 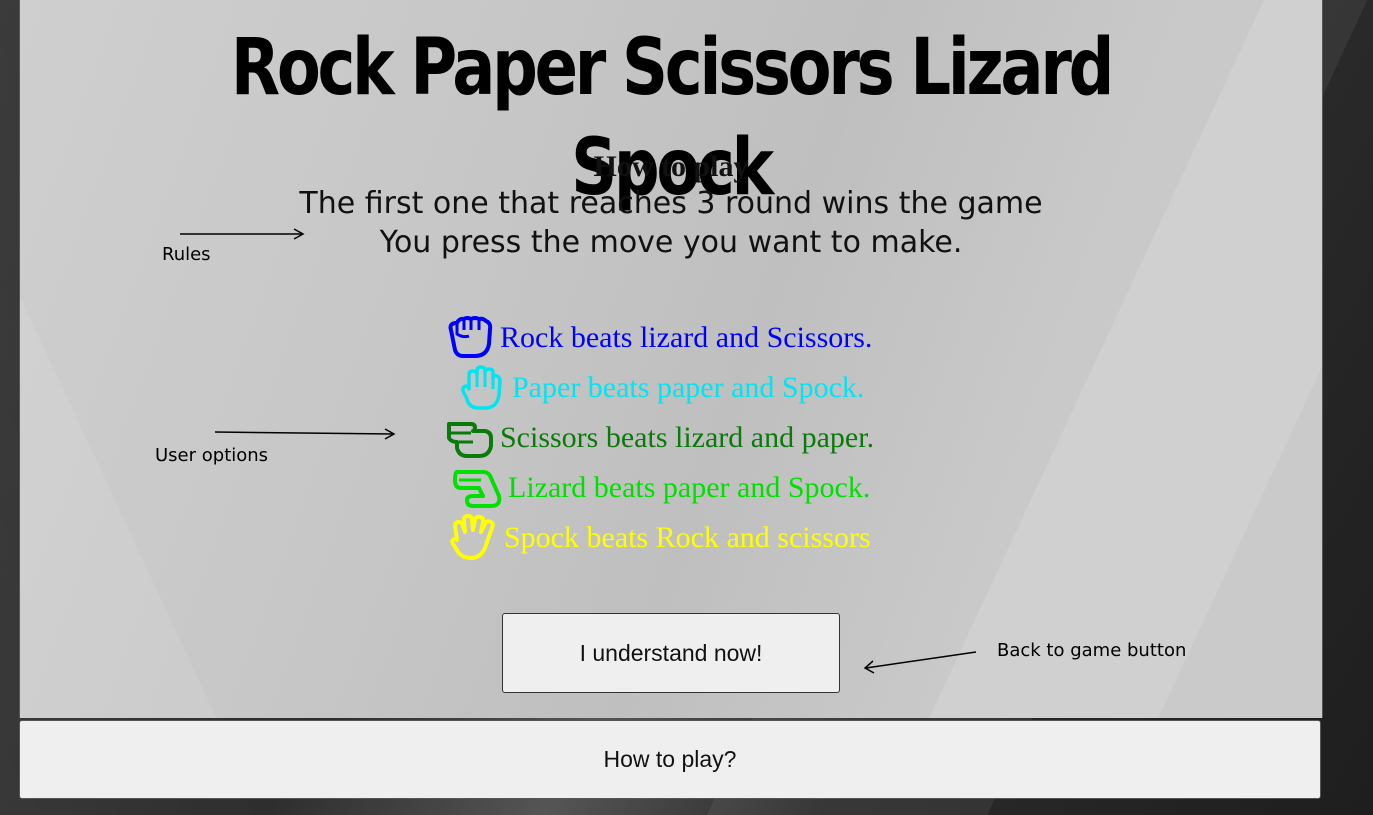 What do you see at coordinates (478, 488) in the screenshot?
I see `hand-lizard-icon` at bounding box center [478, 488].